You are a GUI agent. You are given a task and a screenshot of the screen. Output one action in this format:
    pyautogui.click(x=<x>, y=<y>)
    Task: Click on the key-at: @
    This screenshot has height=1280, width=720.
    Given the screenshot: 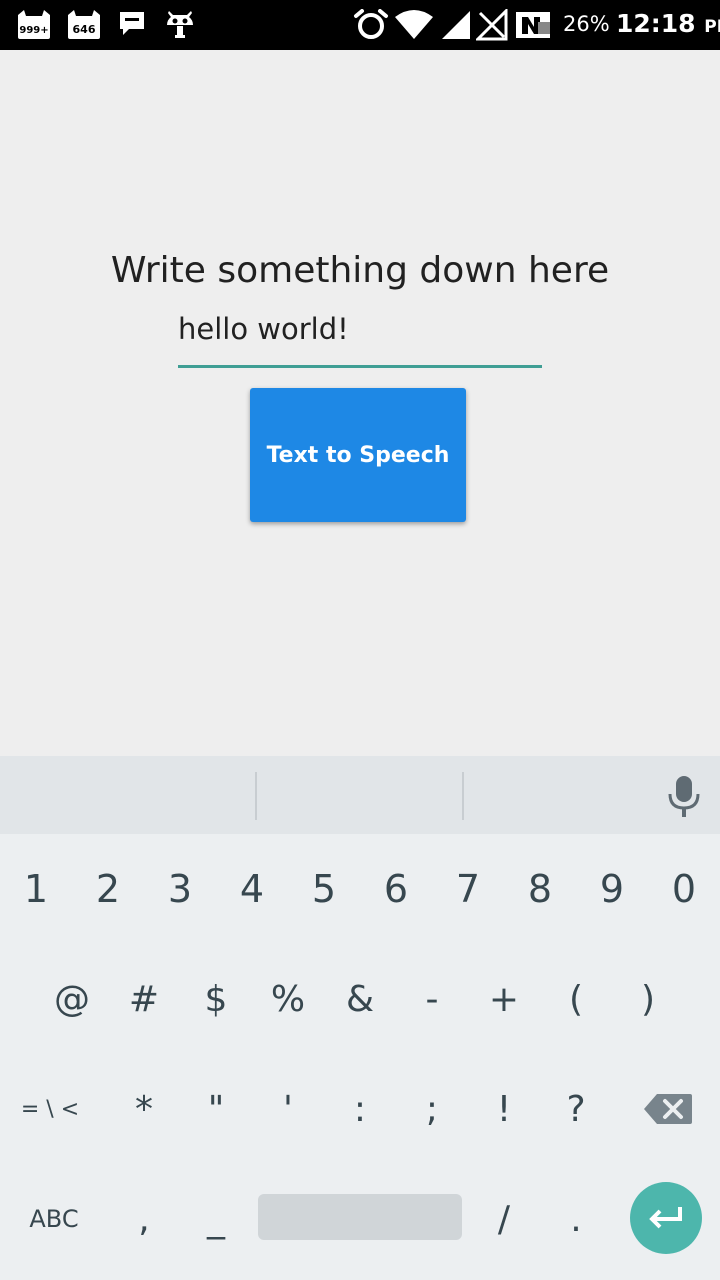 What is the action you would take?
    pyautogui.click(x=72, y=999)
    